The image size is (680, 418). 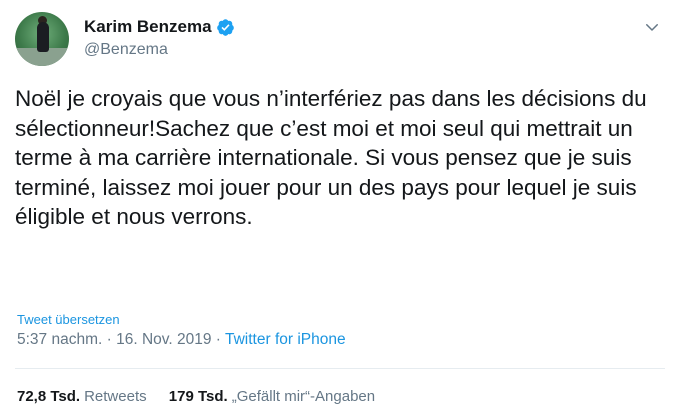 What do you see at coordinates (163, 339) in the screenshot?
I see `tweet-date: 16. Nov. 2019` at bounding box center [163, 339].